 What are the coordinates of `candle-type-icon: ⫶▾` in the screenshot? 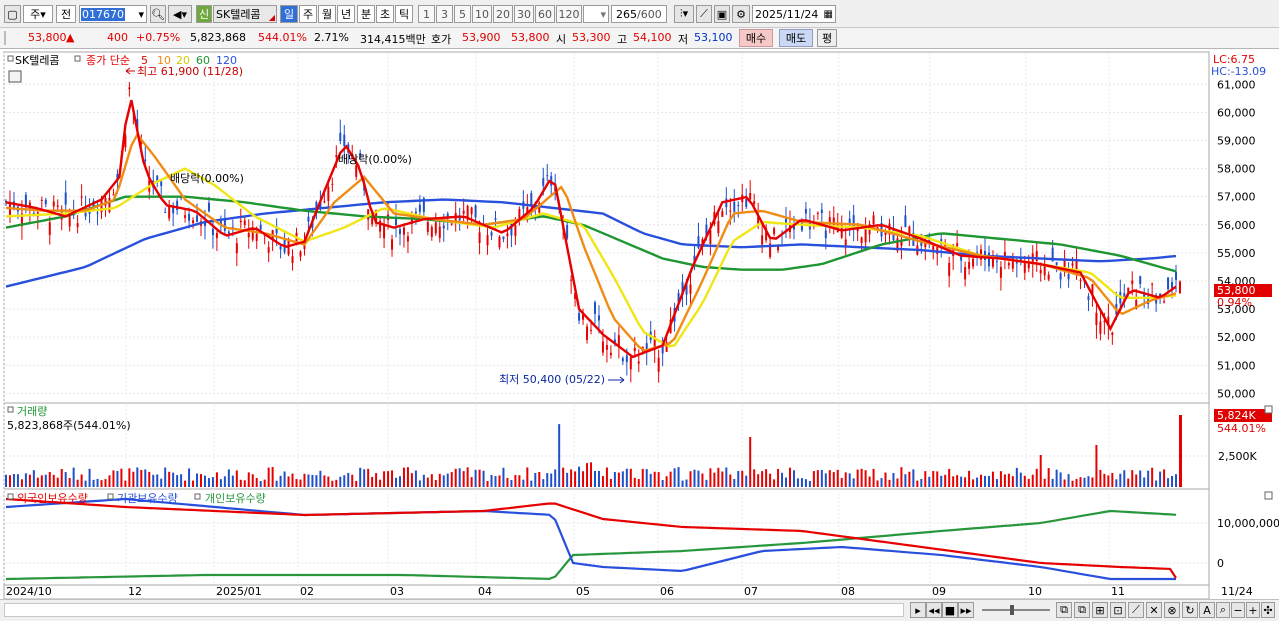 It's located at (684, 14).